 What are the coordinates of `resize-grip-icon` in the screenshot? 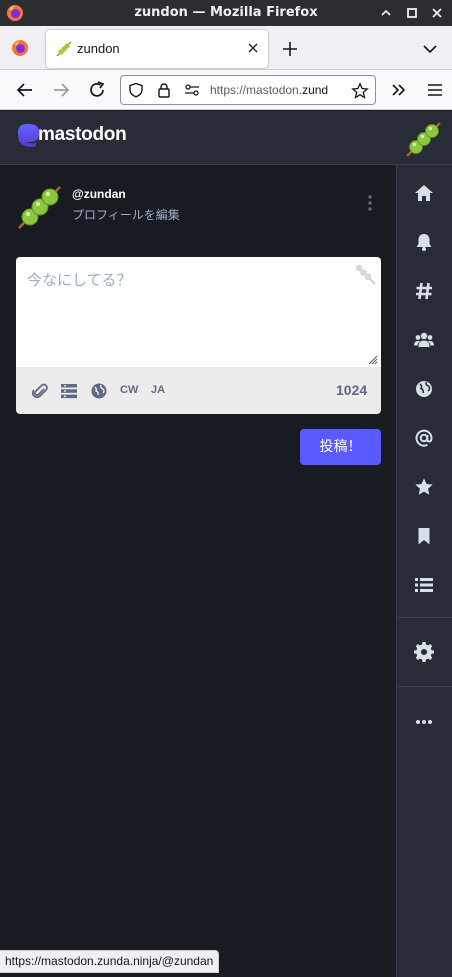 It's located at (373, 360).